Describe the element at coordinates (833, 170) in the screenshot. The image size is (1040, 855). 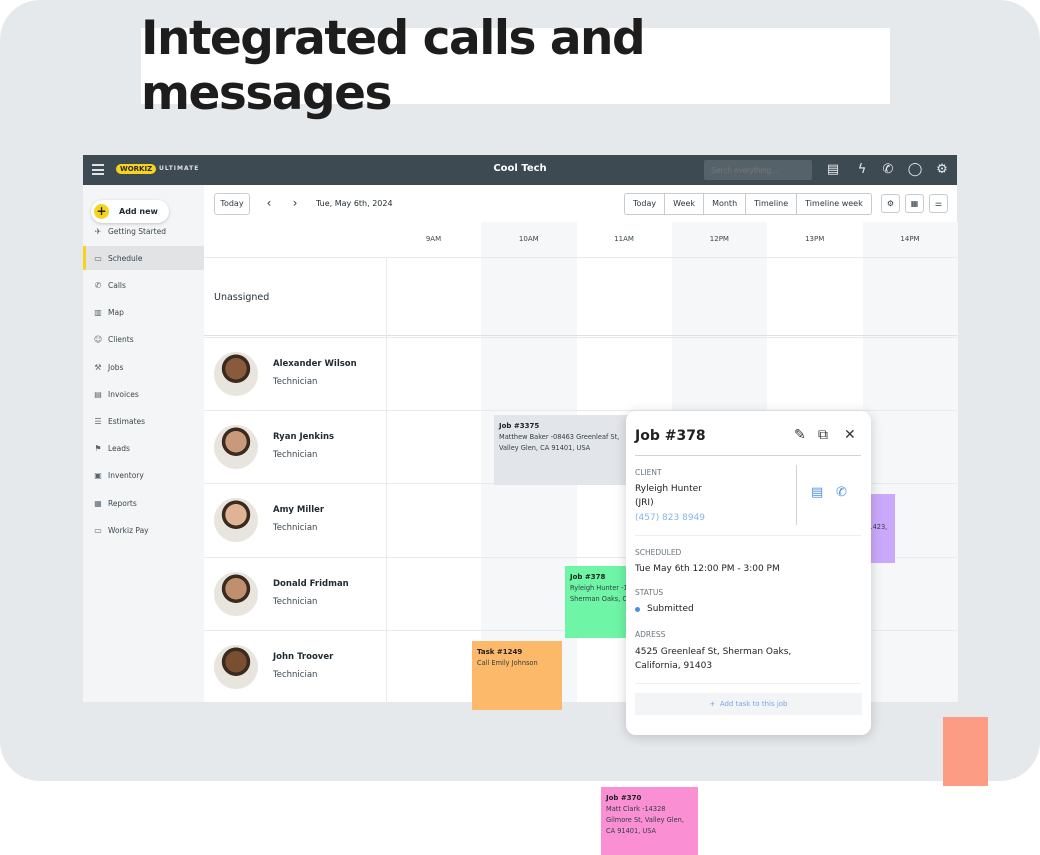
I see `store-icon: ▤` at that location.